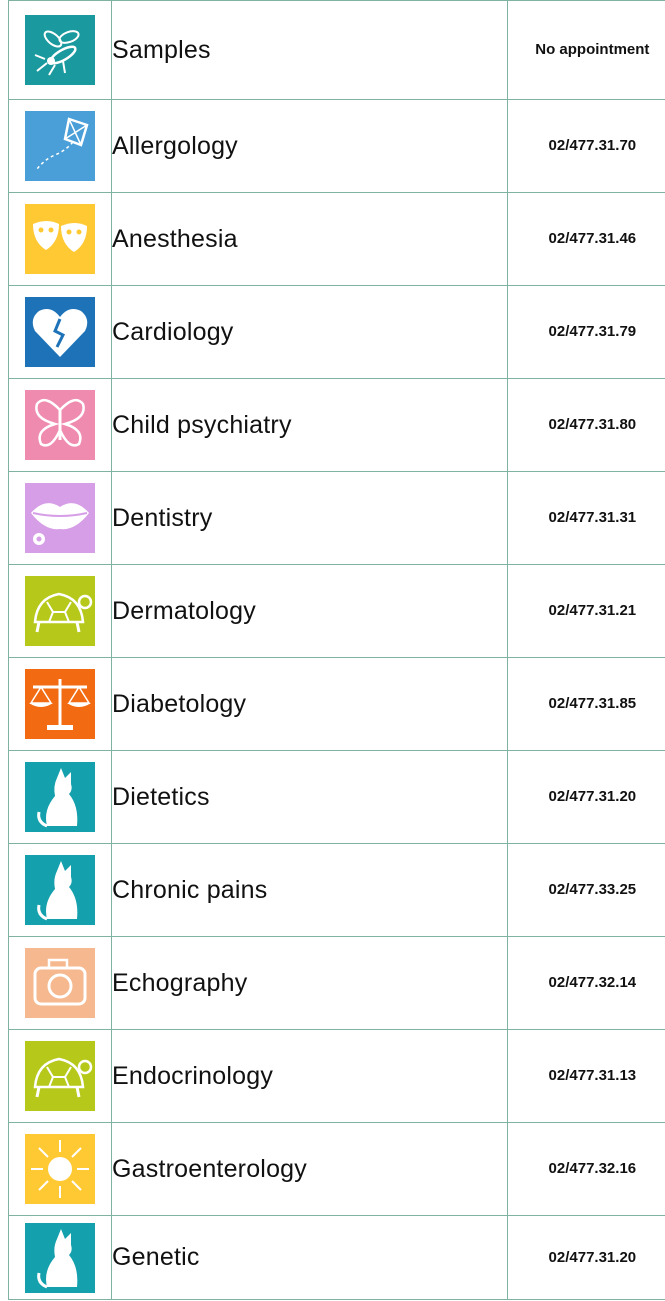  Describe the element at coordinates (336, 1169) in the screenshot. I see `table-row: Gastroenterology 02/477.32.16` at that location.